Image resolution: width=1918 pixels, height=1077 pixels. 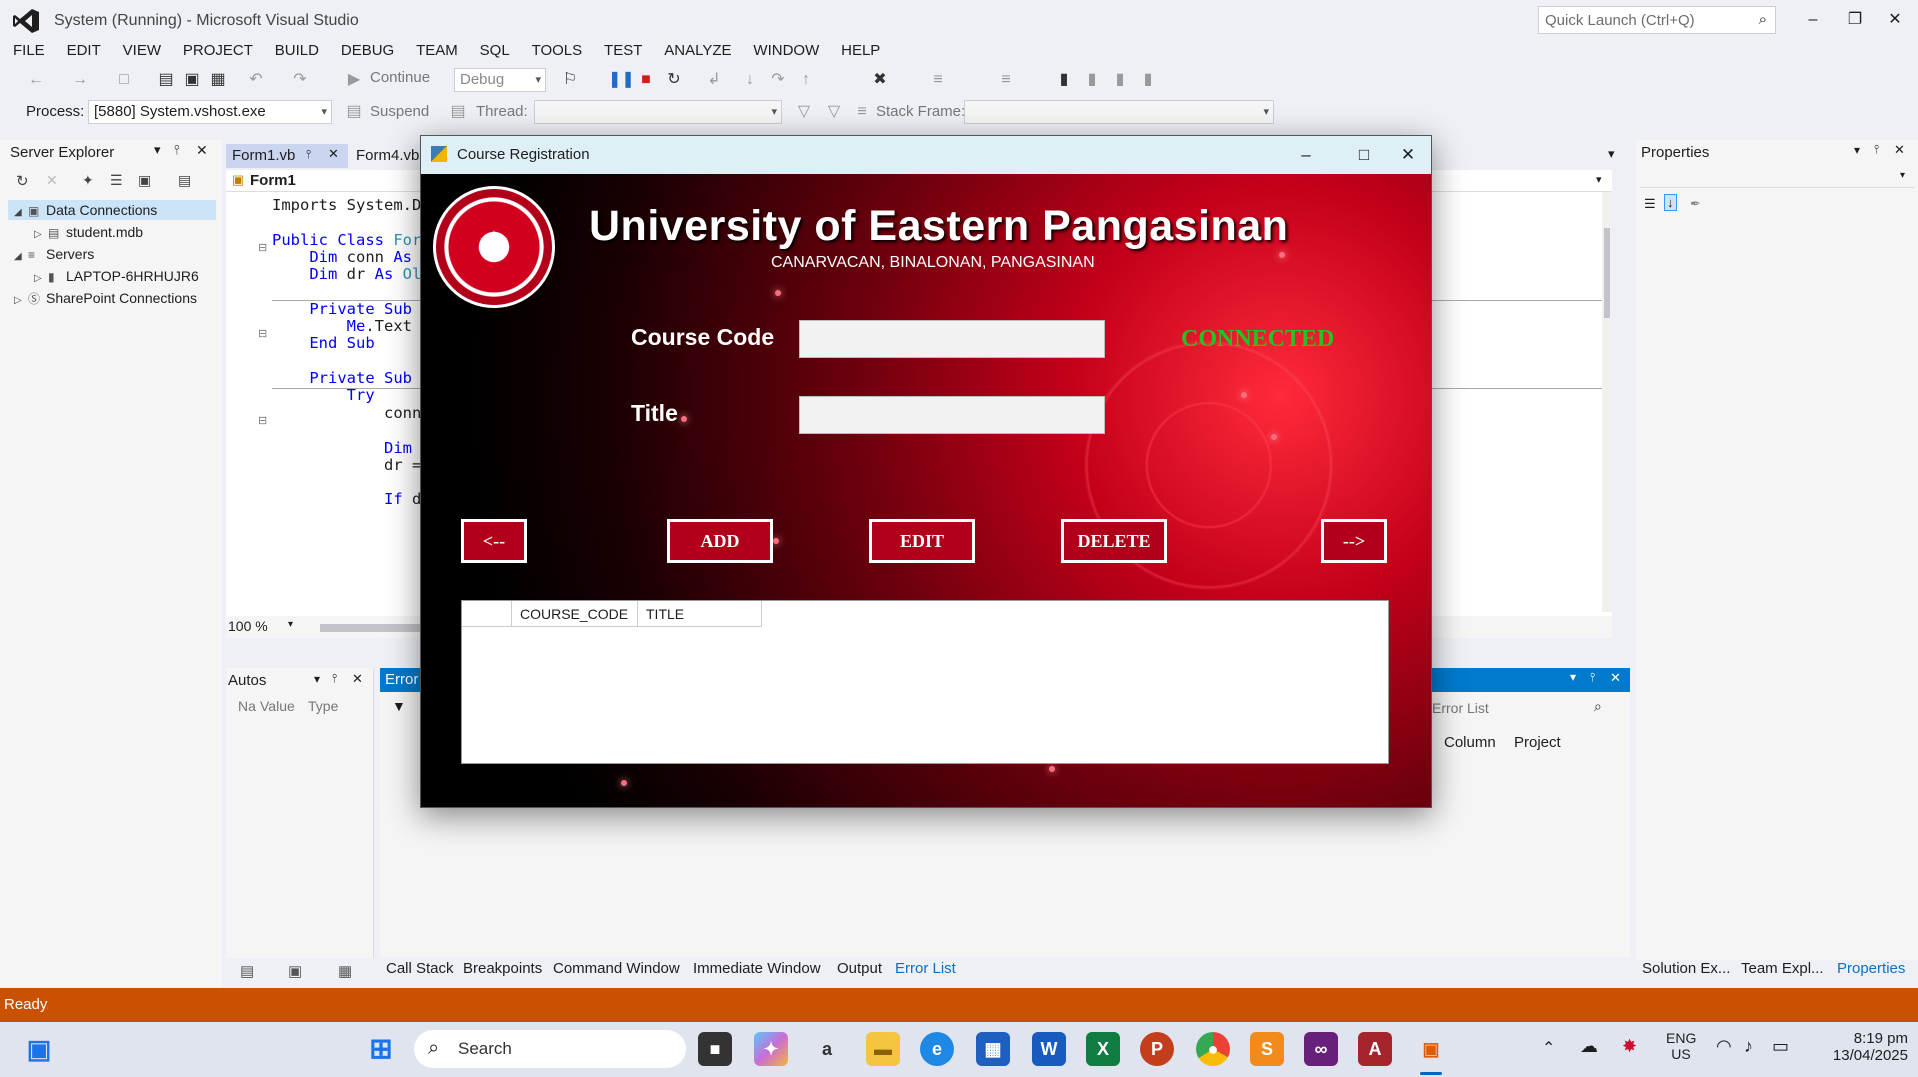 I want to click on column-header-title: TITLE, so click(x=700, y=614).